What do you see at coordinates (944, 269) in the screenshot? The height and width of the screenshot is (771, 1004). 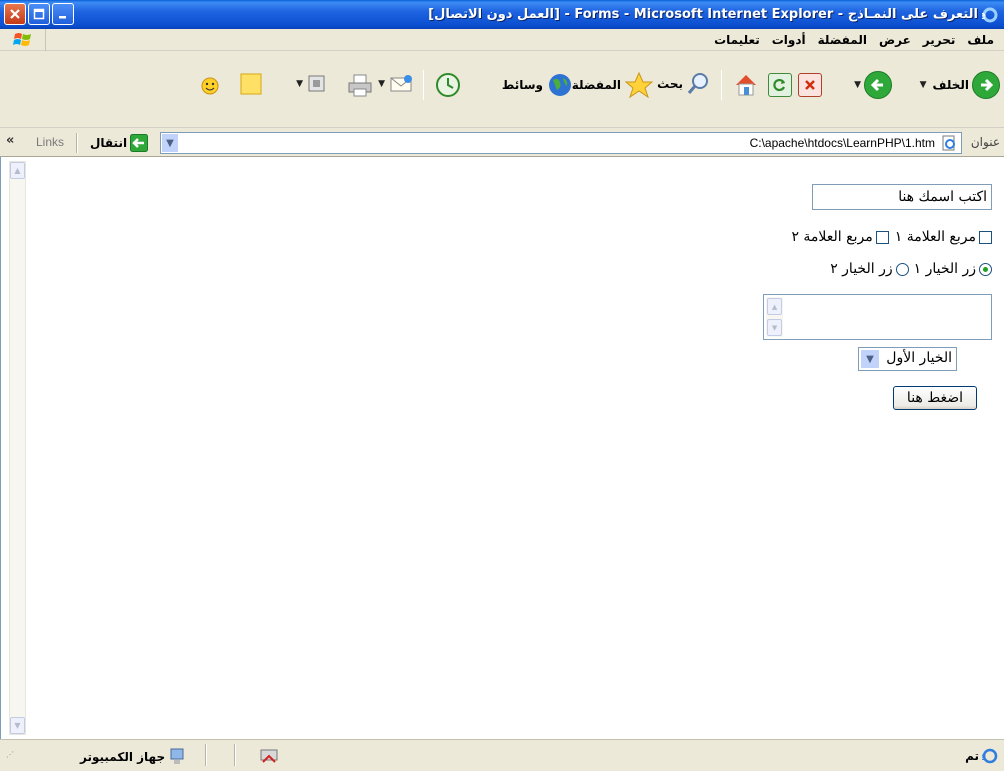 I see `radio-1-label: زر الخيار ١` at bounding box center [944, 269].